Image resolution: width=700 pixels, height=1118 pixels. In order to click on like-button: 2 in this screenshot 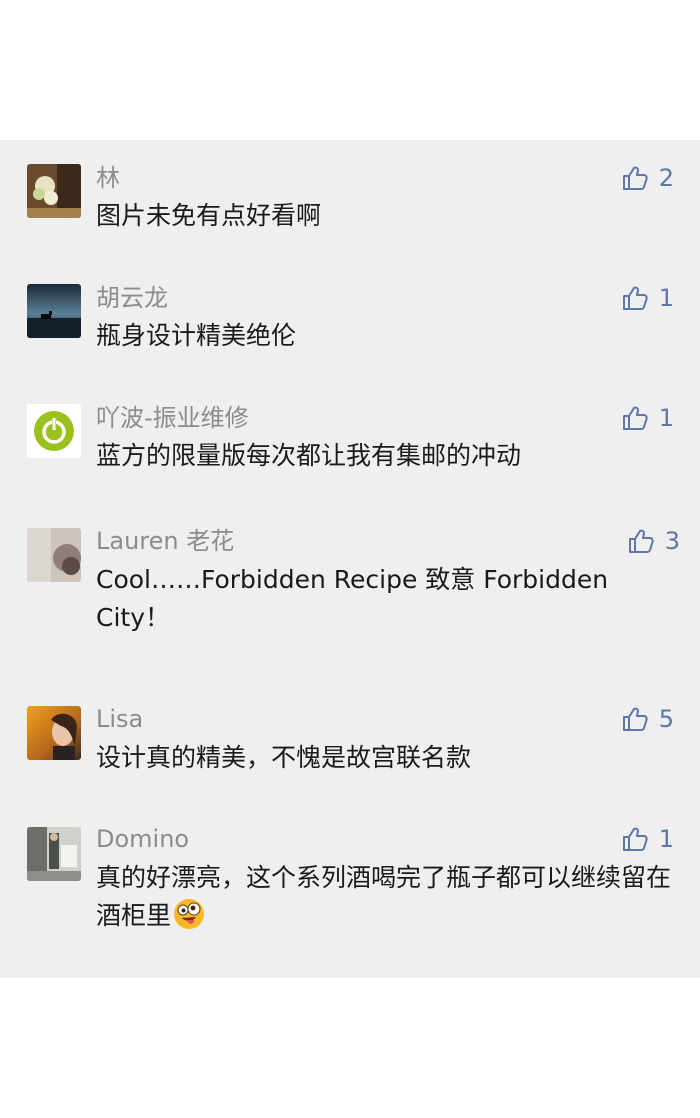, I will do `click(647, 178)`.